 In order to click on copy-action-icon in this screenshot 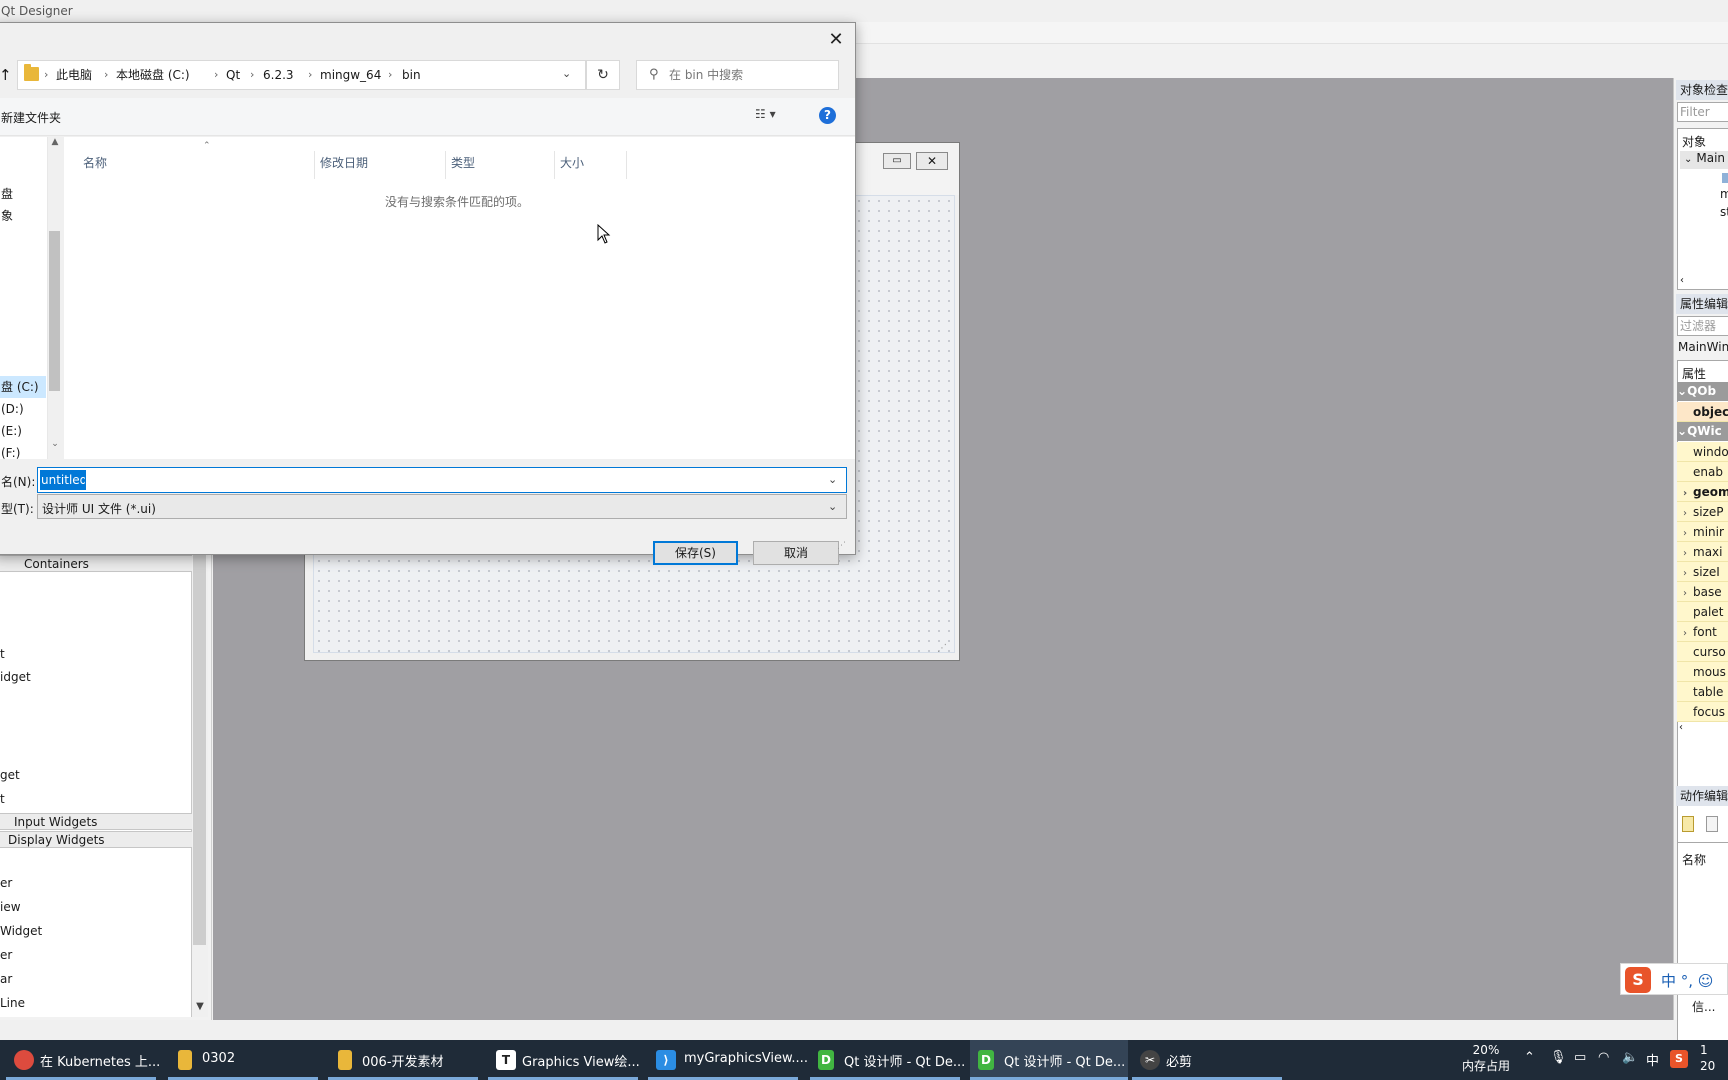, I will do `click(1712, 824)`.